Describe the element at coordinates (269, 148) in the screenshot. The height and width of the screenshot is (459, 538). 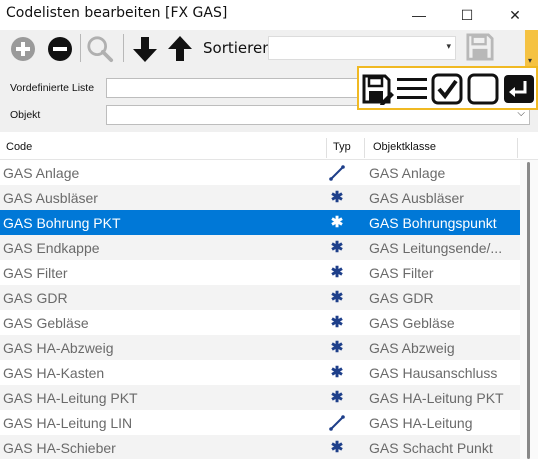
I see `table-header: Code Typ Objektklasse` at that location.